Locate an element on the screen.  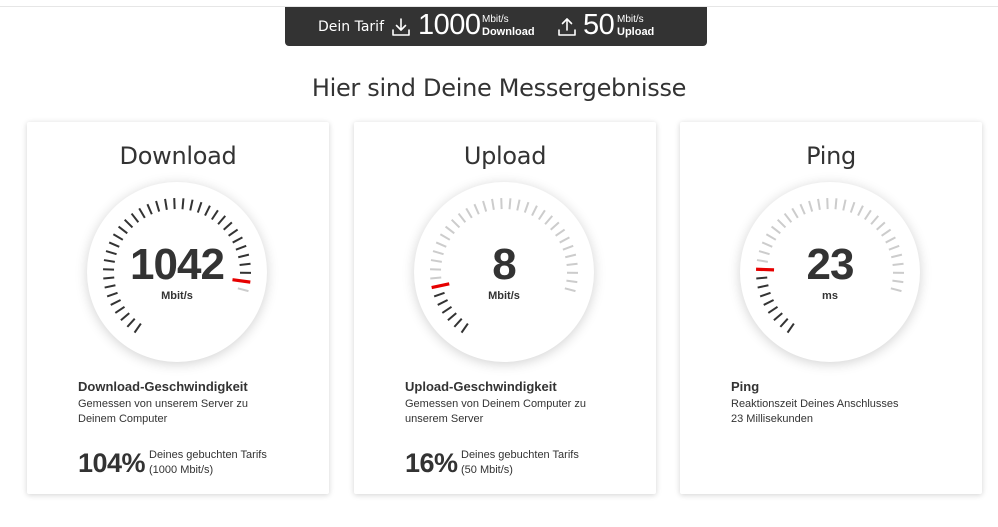
card-desc-line: Reaktionszeit Deines Anschlusses is located at coordinates (815, 404).